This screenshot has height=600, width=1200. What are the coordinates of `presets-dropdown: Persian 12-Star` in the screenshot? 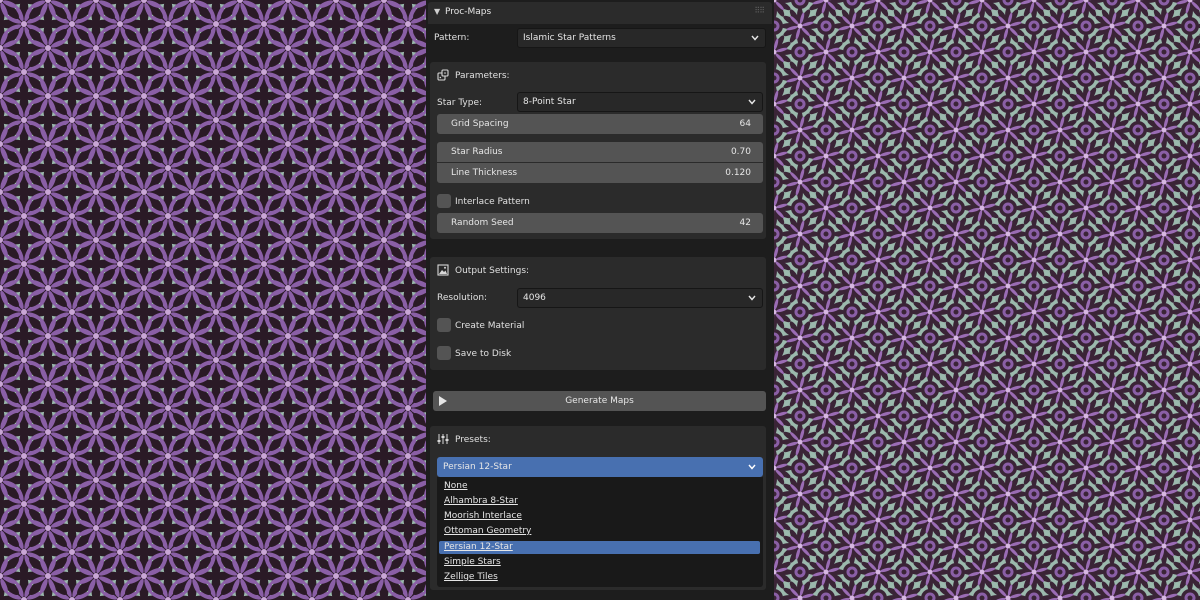 It's located at (600, 467).